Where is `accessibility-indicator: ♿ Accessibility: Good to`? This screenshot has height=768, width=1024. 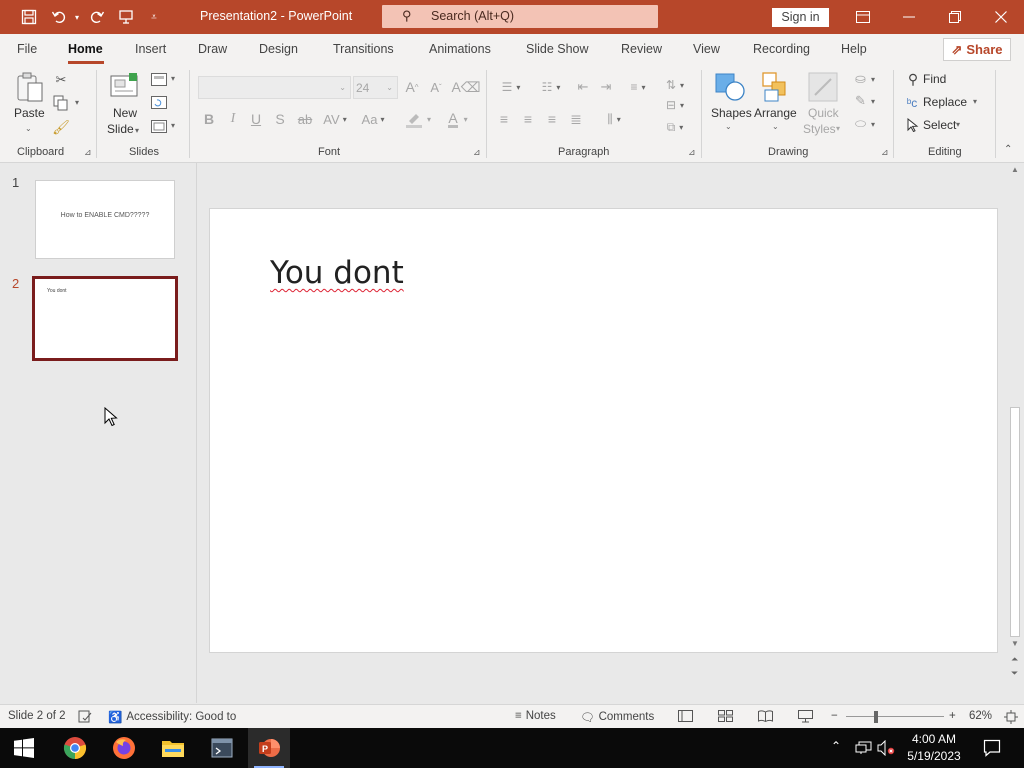 accessibility-indicator: ♿ Accessibility: Good to is located at coordinates (172, 717).